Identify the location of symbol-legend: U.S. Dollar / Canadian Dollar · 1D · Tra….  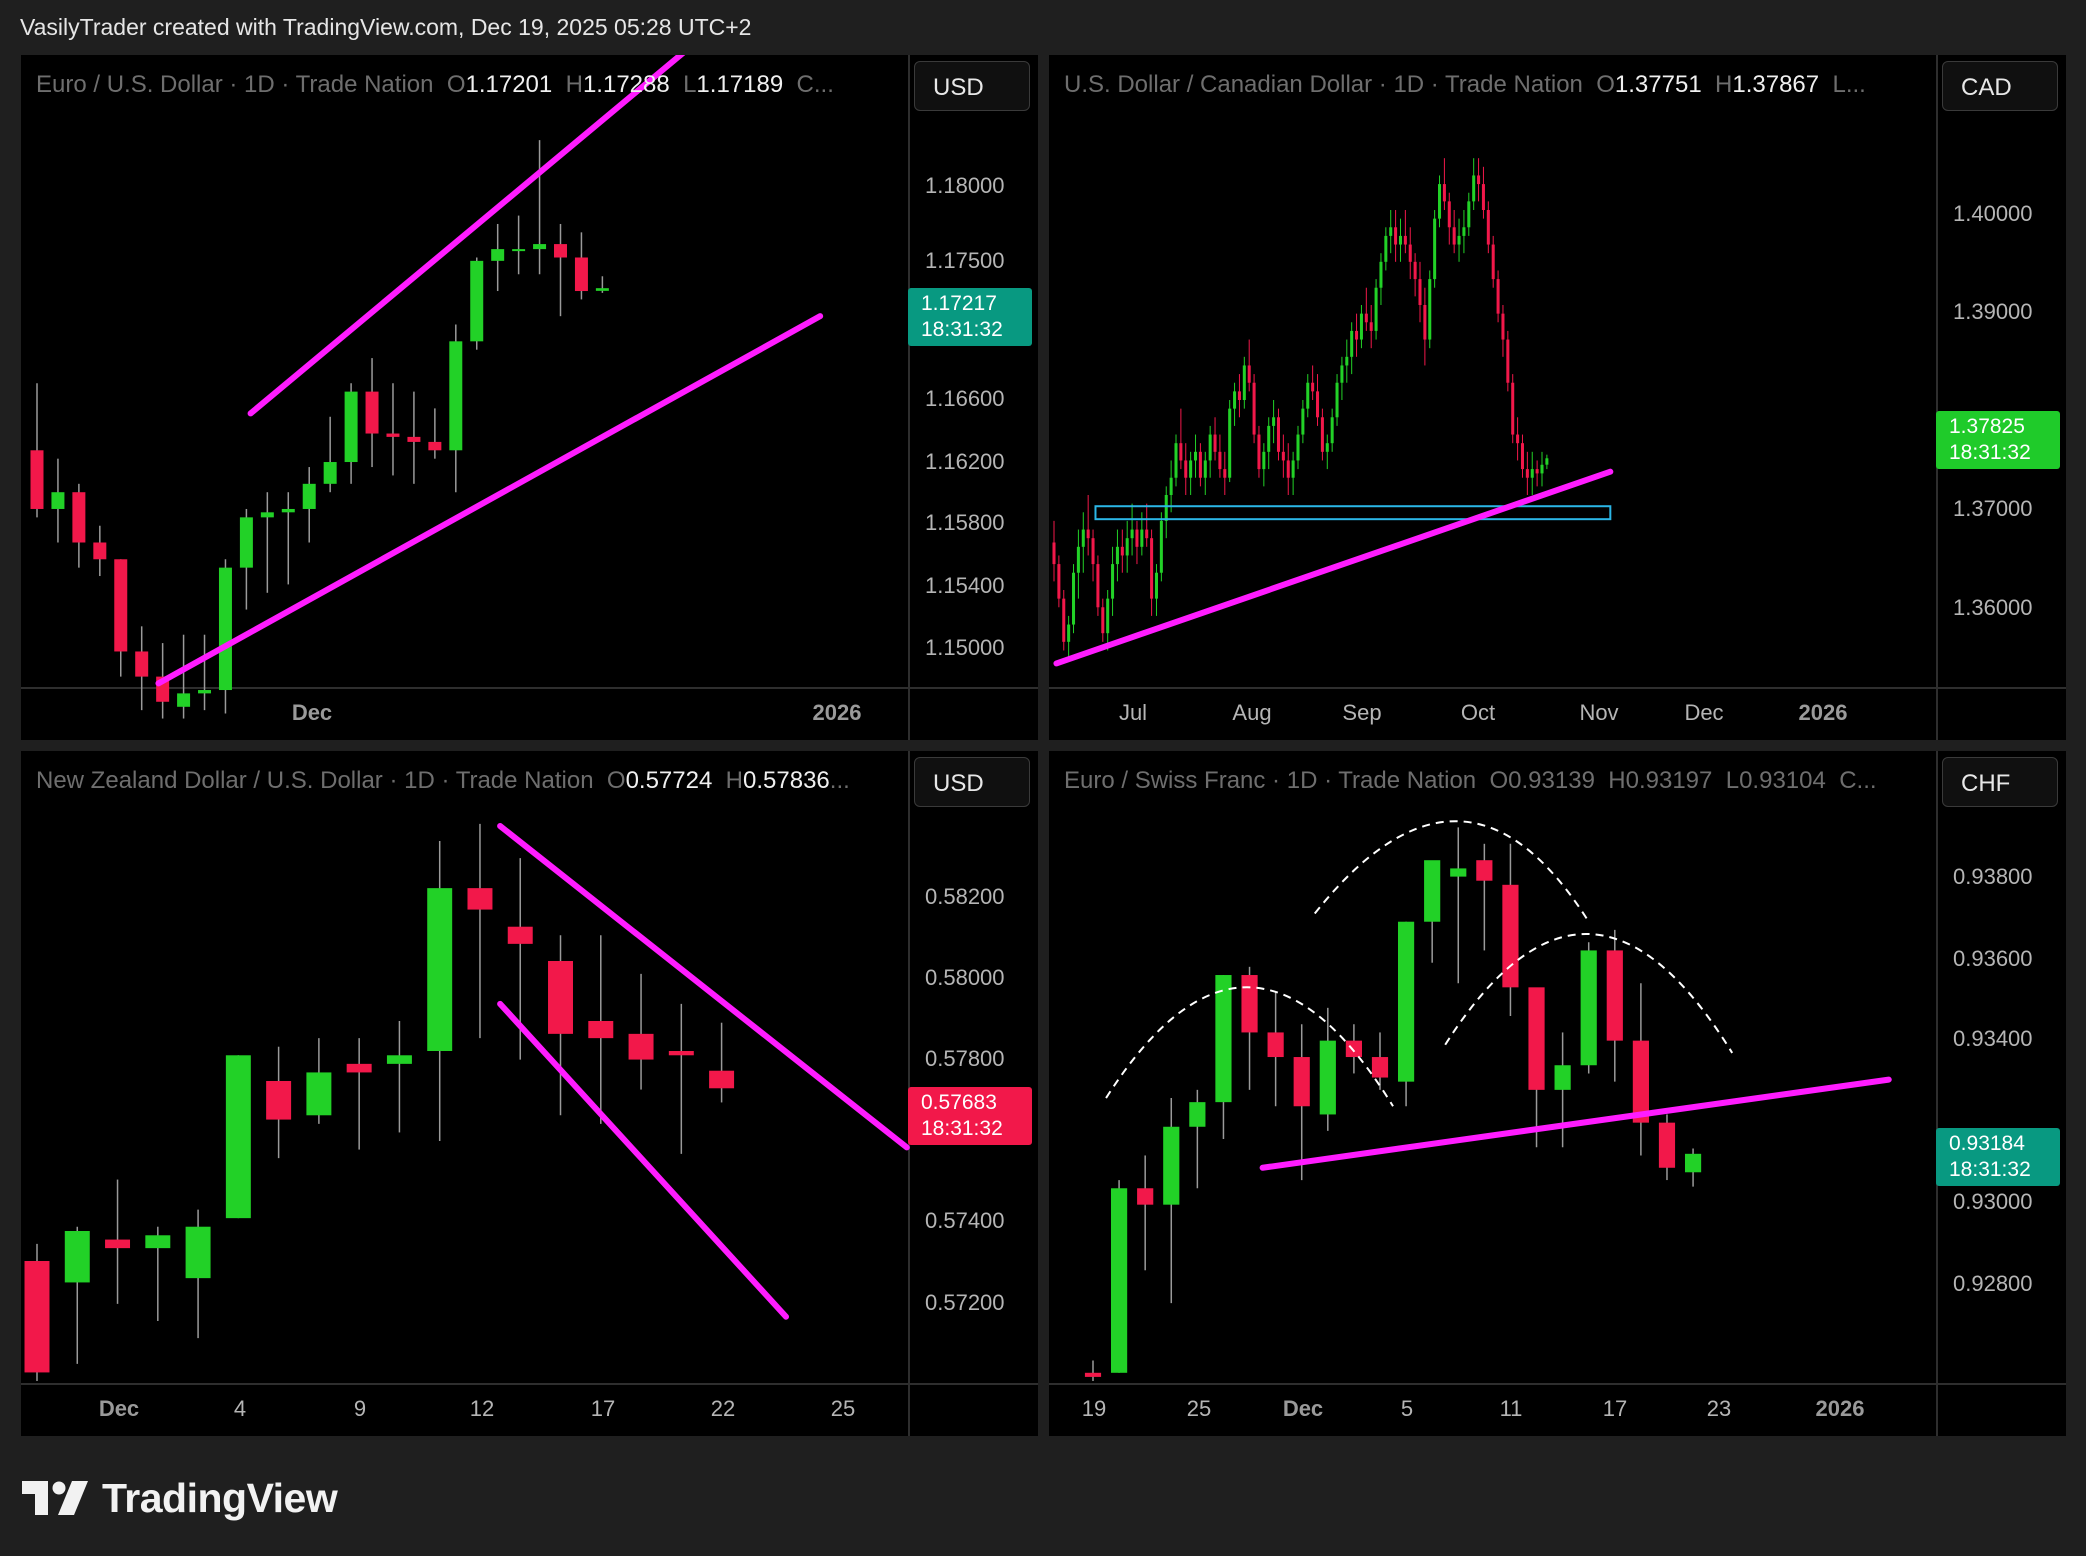
(1465, 85).